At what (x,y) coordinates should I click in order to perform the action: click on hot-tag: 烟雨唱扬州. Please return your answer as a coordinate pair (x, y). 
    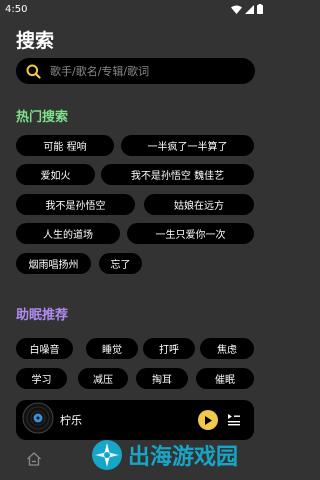
    Looking at the image, I should click on (53, 263).